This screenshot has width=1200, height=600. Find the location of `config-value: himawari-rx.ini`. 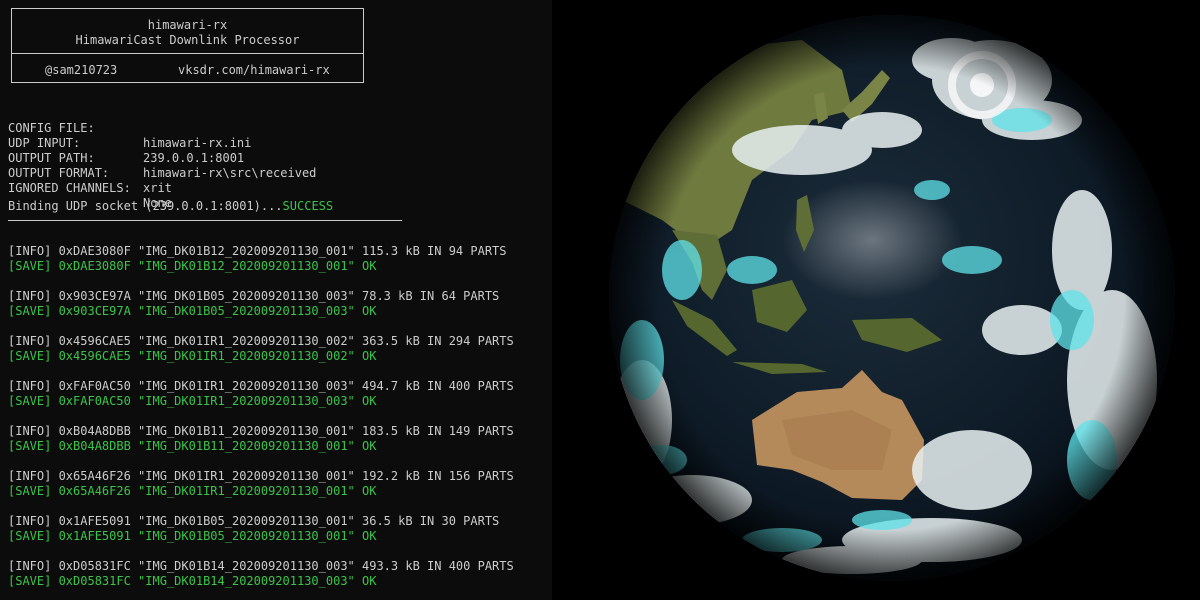

config-value: himawari-rx.ini is located at coordinates (197, 143).